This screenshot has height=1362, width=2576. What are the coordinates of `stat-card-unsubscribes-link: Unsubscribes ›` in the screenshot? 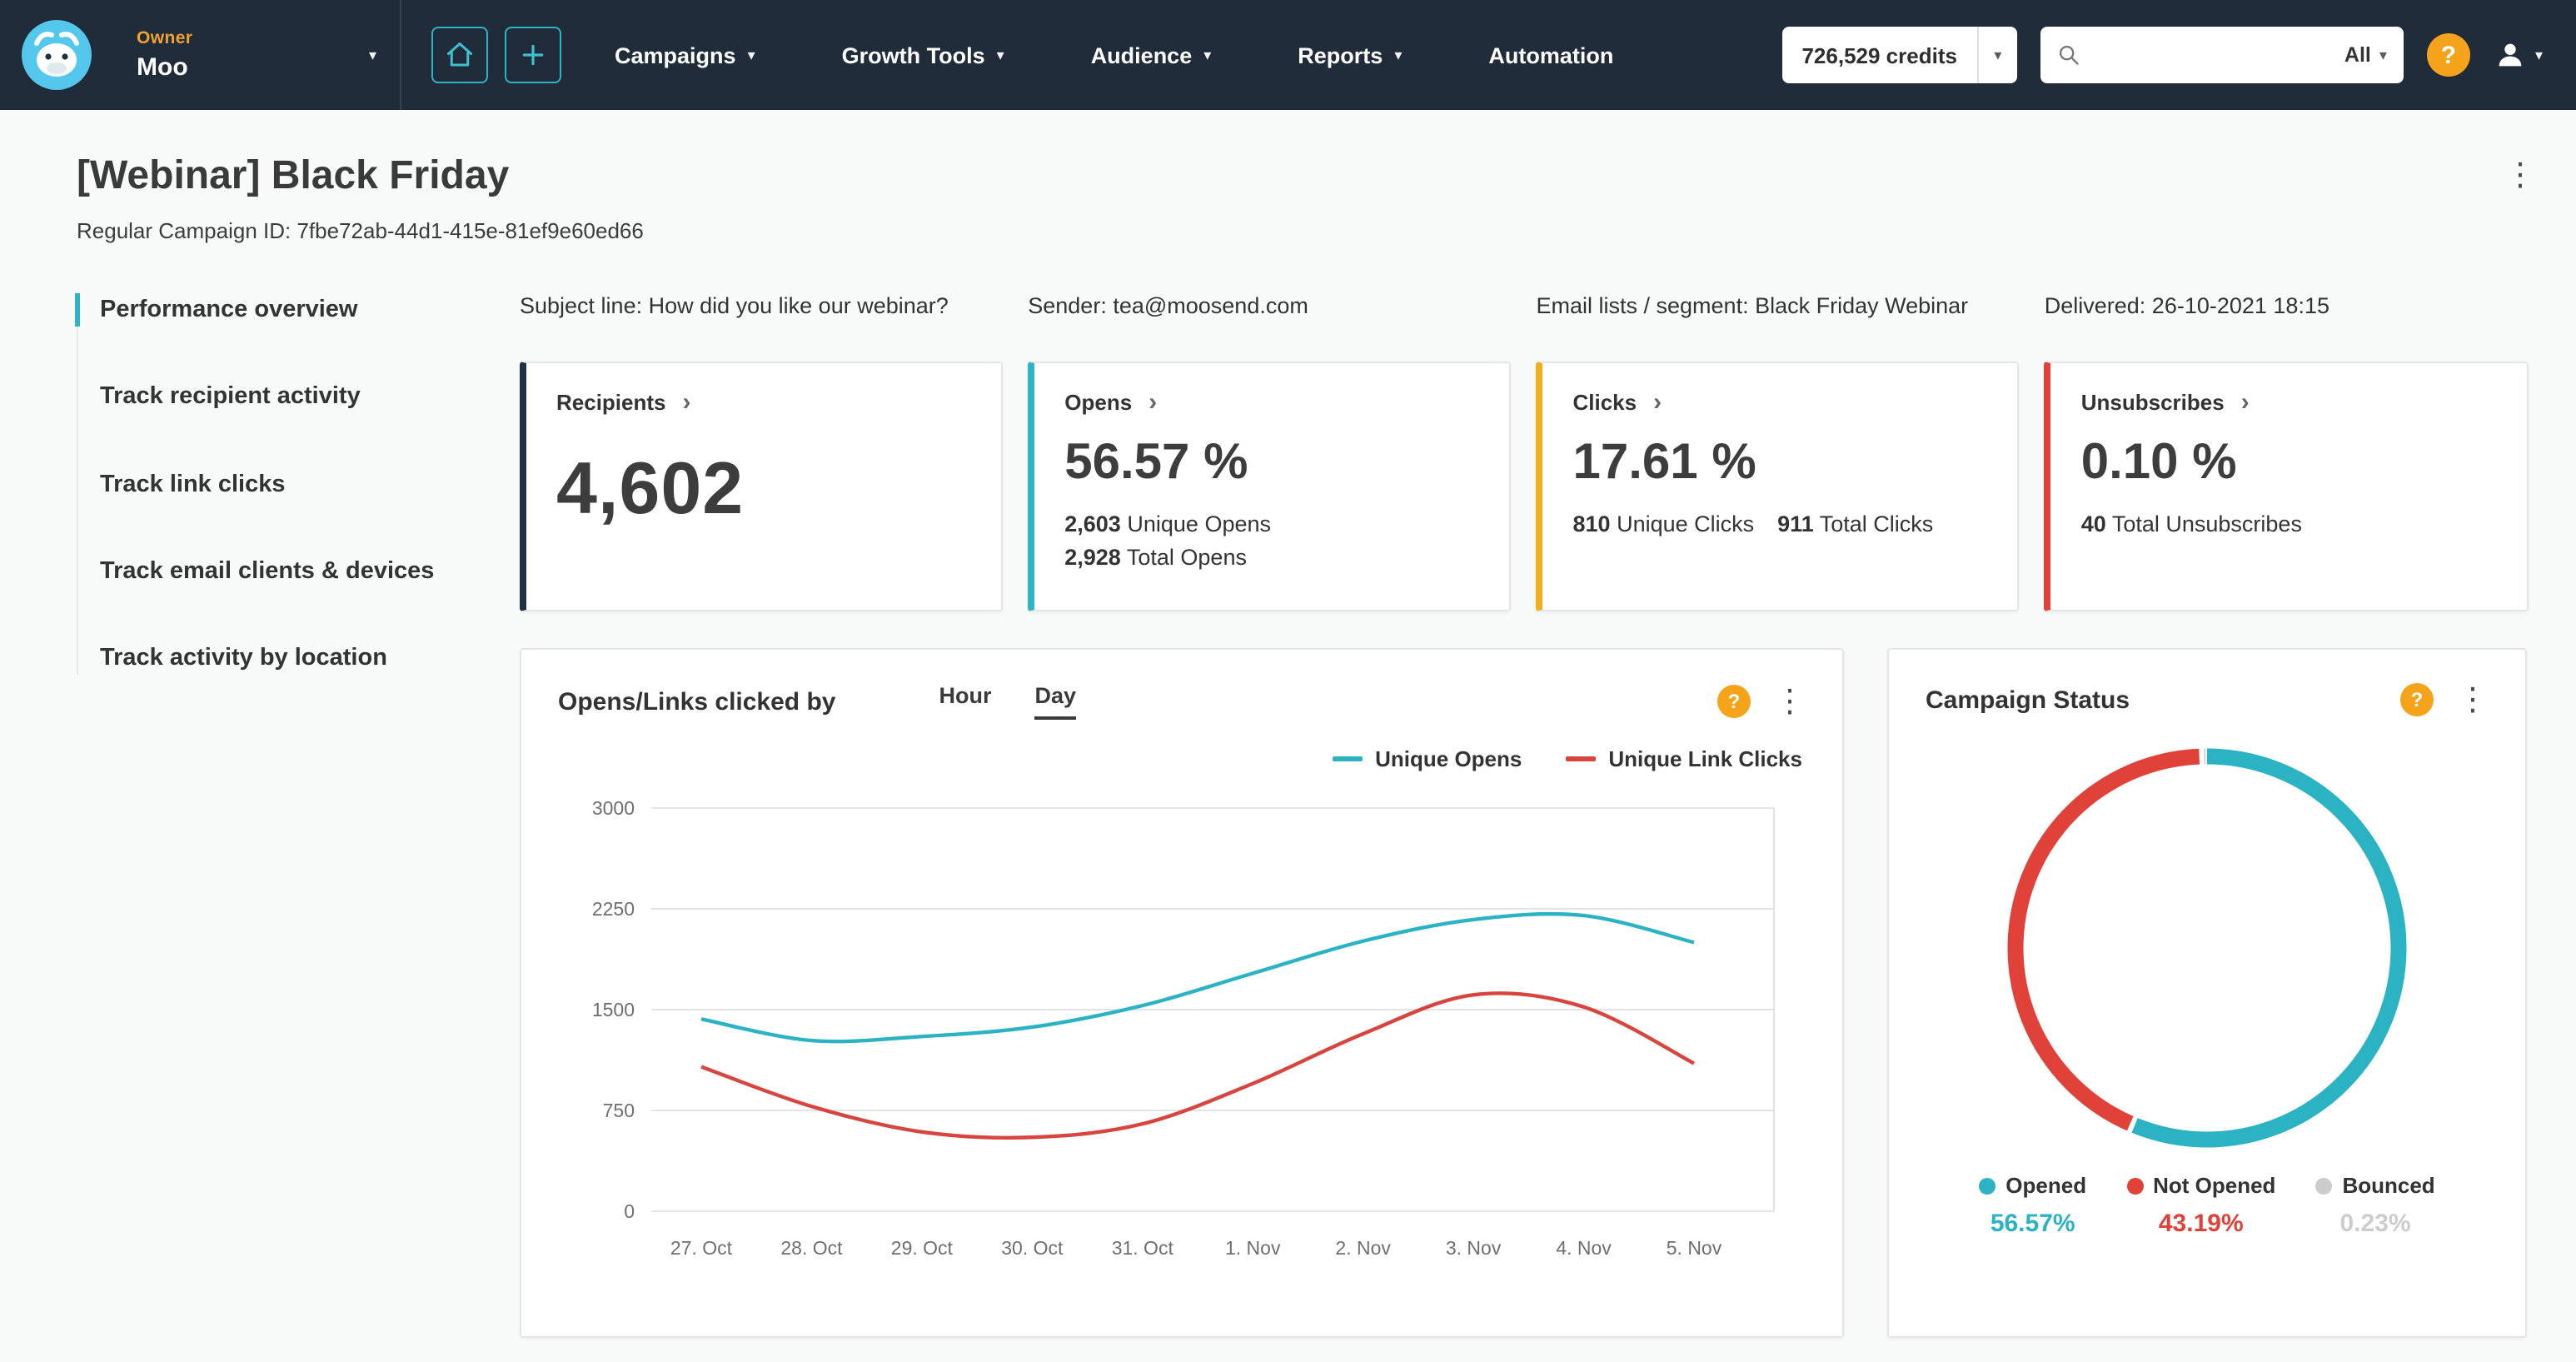 It's located at (2288, 402).